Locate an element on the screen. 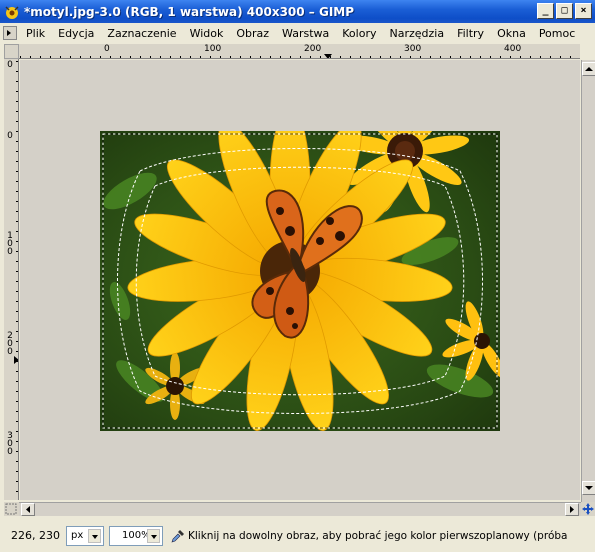 The width and height of the screenshot is (595, 552). close-button: × is located at coordinates (583, 11).